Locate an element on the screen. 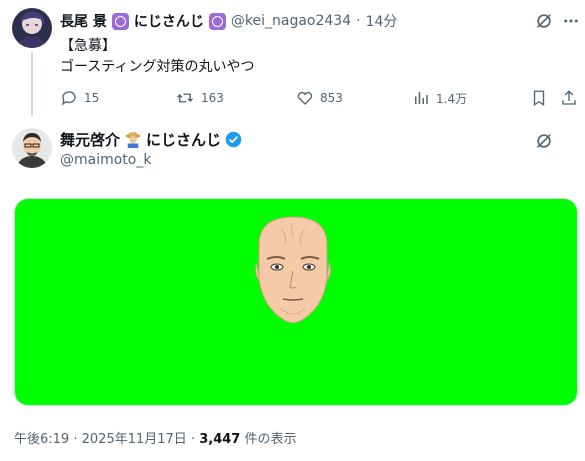  author-handle: @kei_nagao2434 is located at coordinates (291, 21).